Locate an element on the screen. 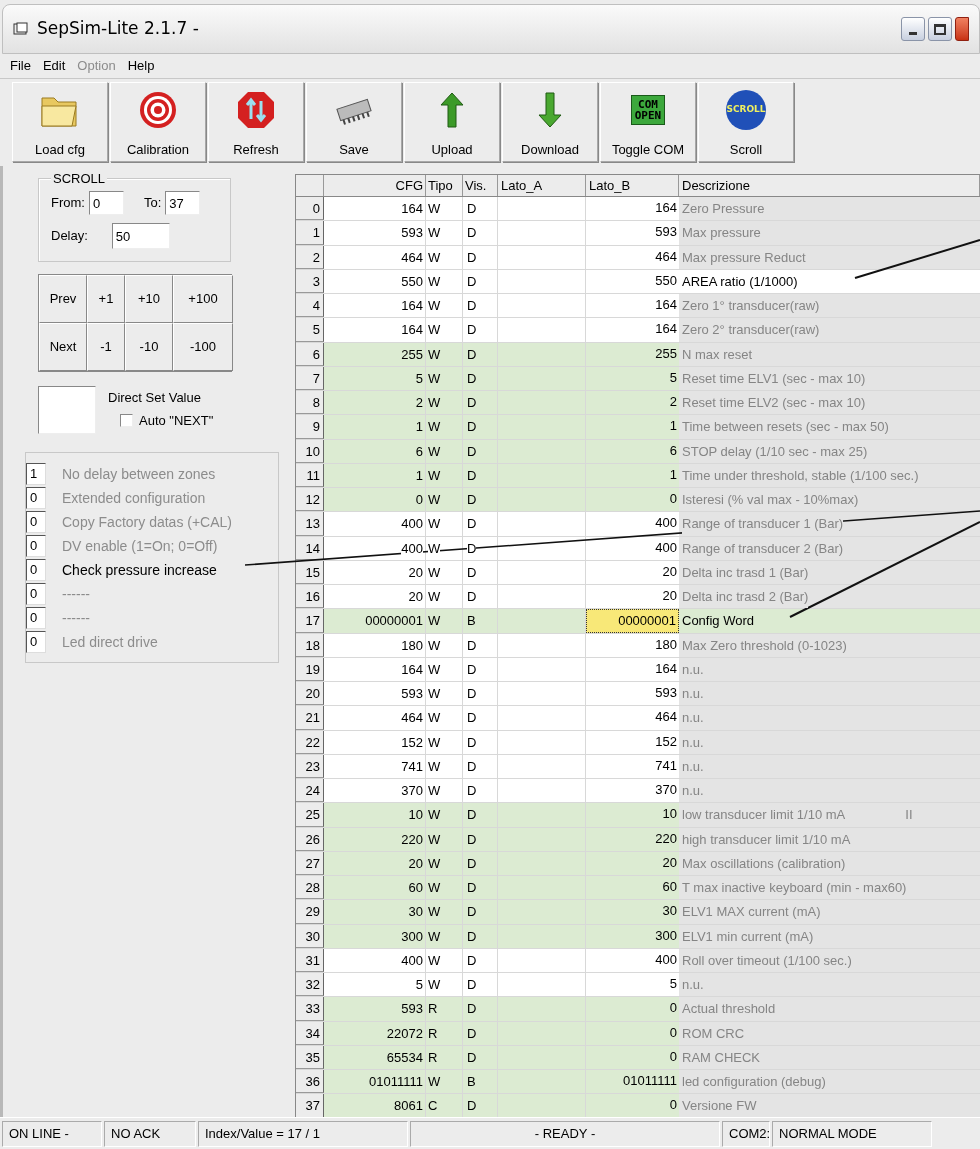 The image size is (980, 1149). step-button: Prev is located at coordinates (63, 299).